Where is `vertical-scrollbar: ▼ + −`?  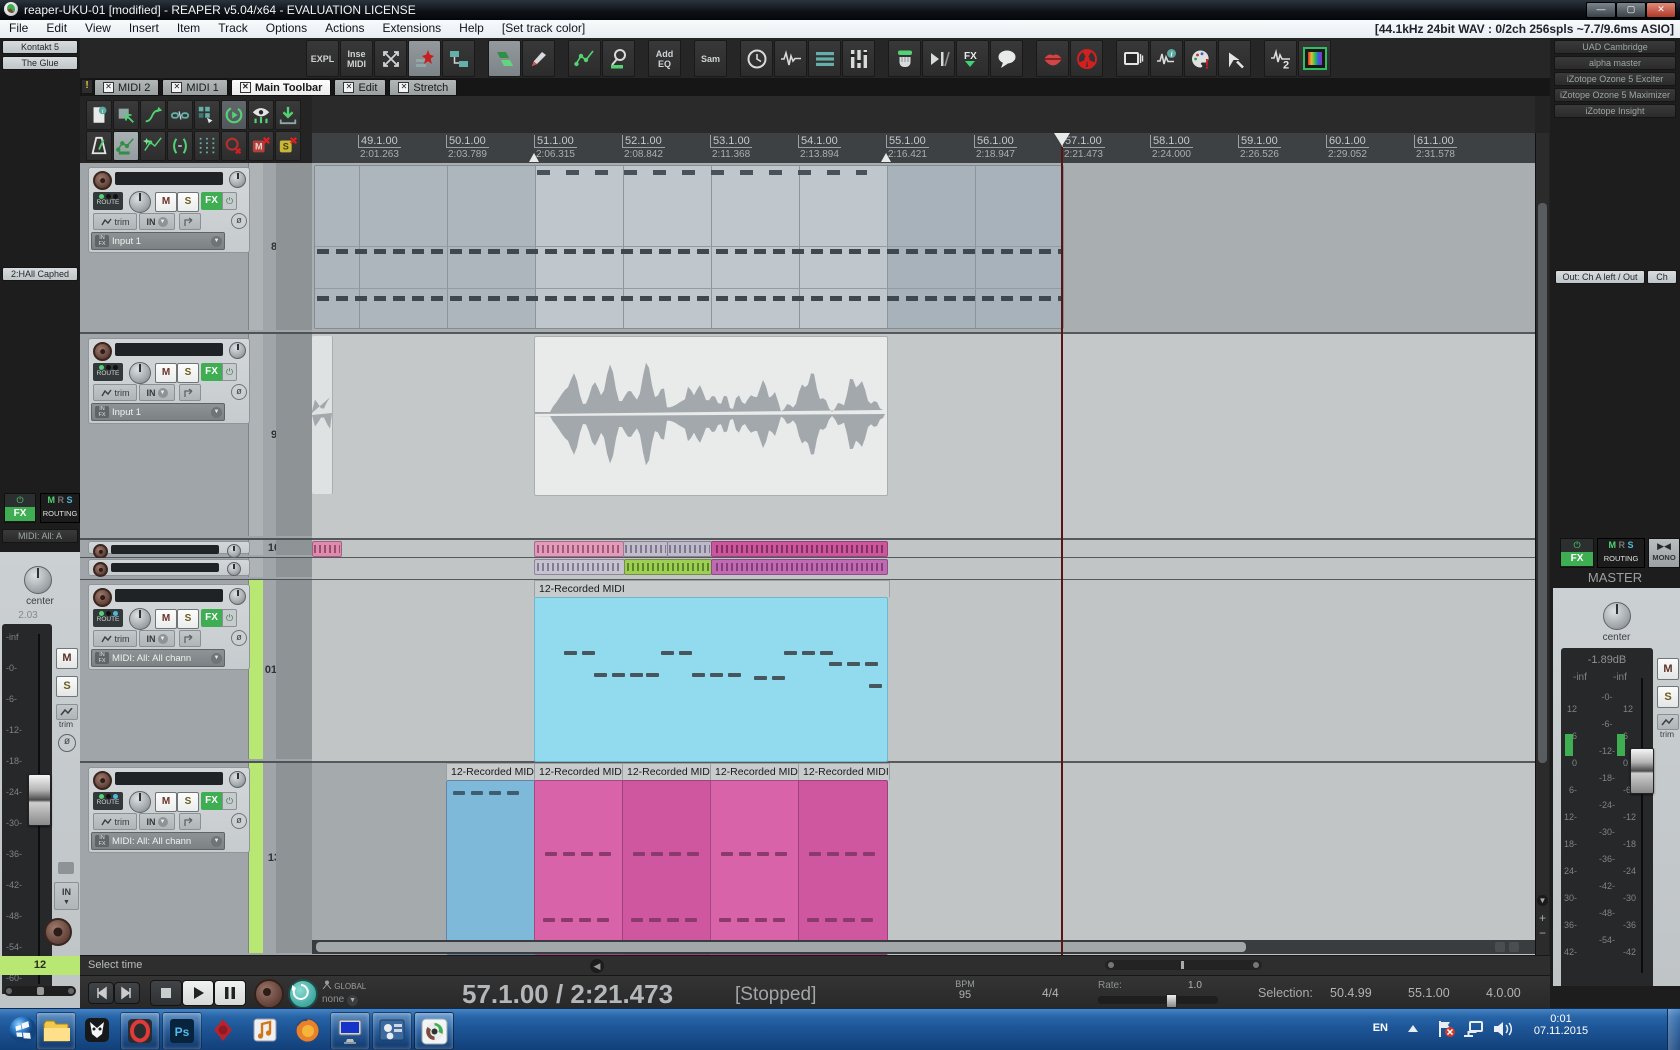 vertical-scrollbar: ▼ + − is located at coordinates (1542, 544).